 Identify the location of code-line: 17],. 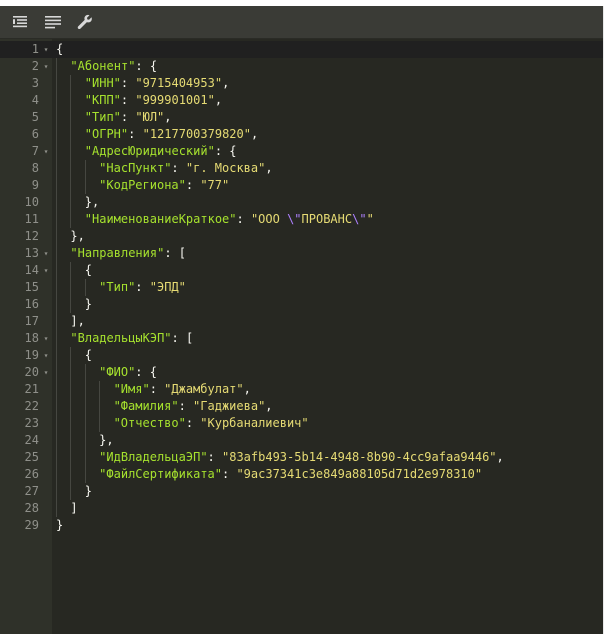
(301, 321).